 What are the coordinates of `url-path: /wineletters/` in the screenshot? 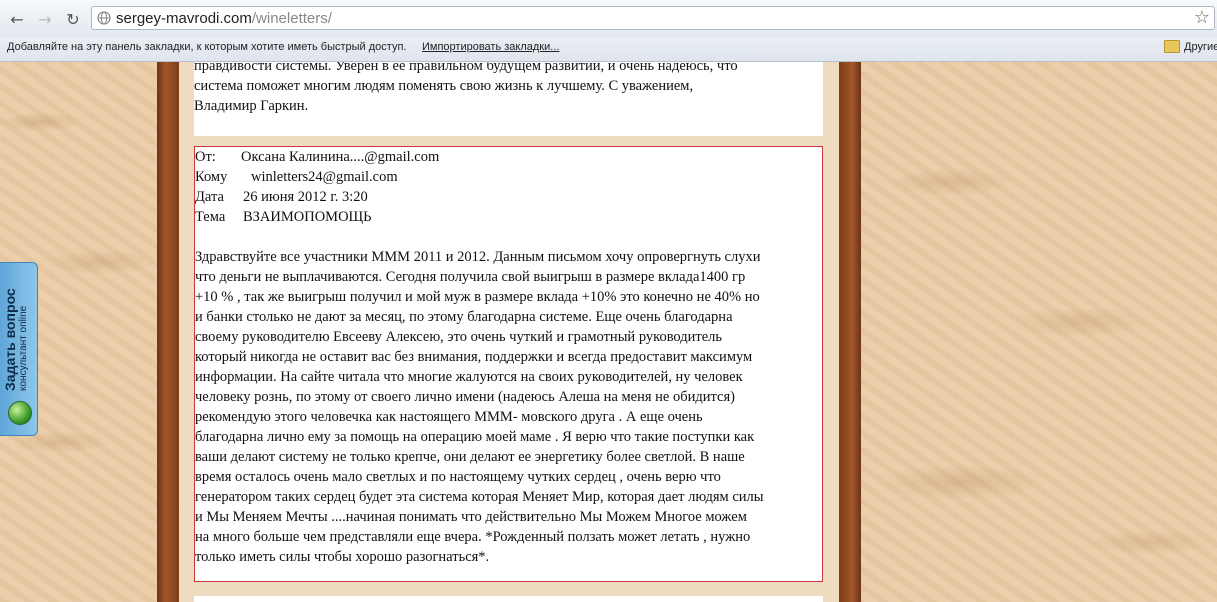 It's located at (291, 18).